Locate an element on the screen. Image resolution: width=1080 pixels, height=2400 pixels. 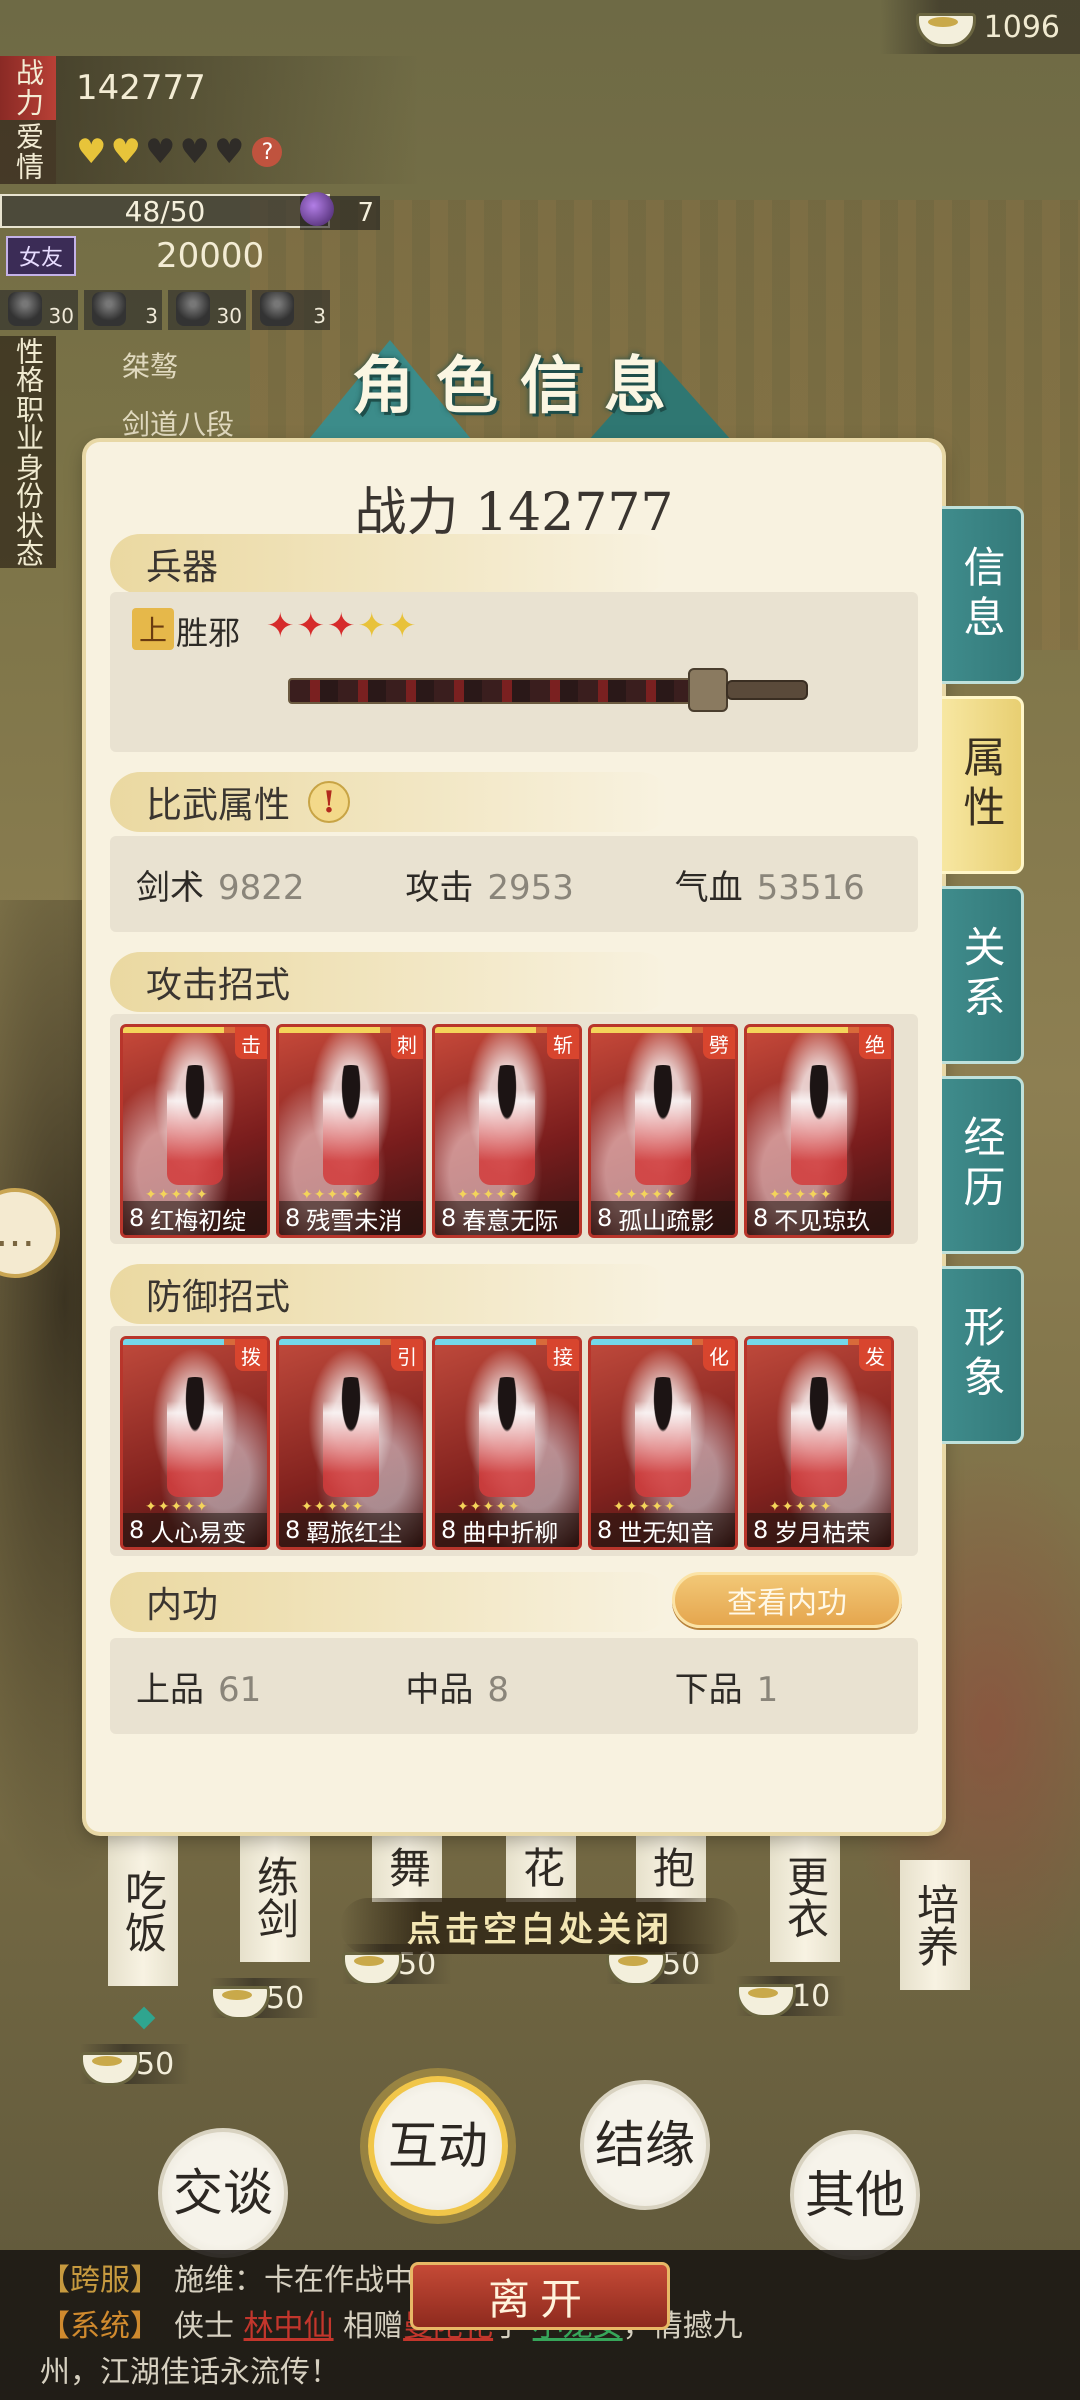
close-hint: 点击空白处关闭 is located at coordinates (540, 1926).